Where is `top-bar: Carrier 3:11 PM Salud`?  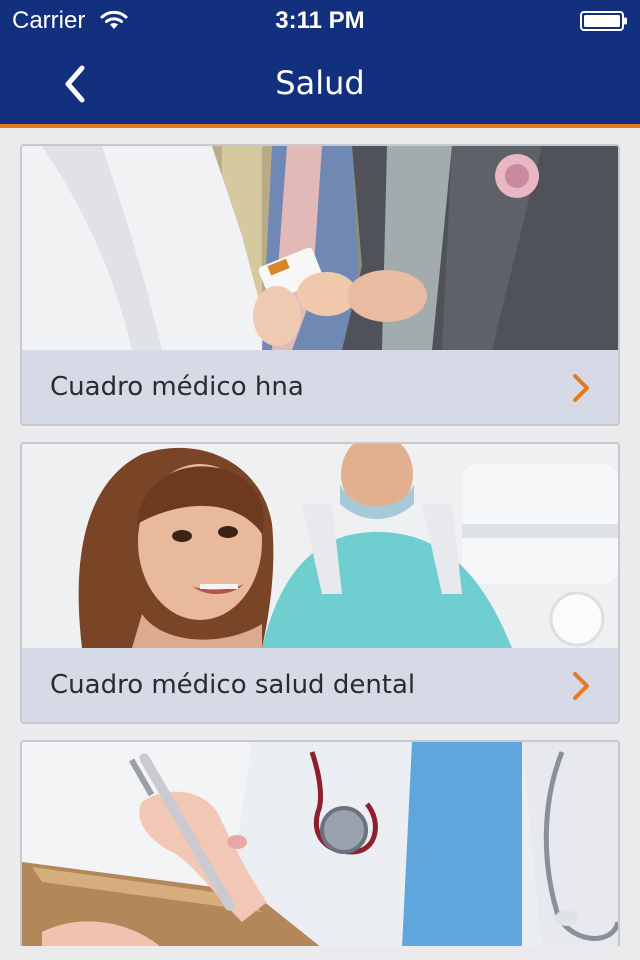
top-bar: Carrier 3:11 PM Salud is located at coordinates (320, 62).